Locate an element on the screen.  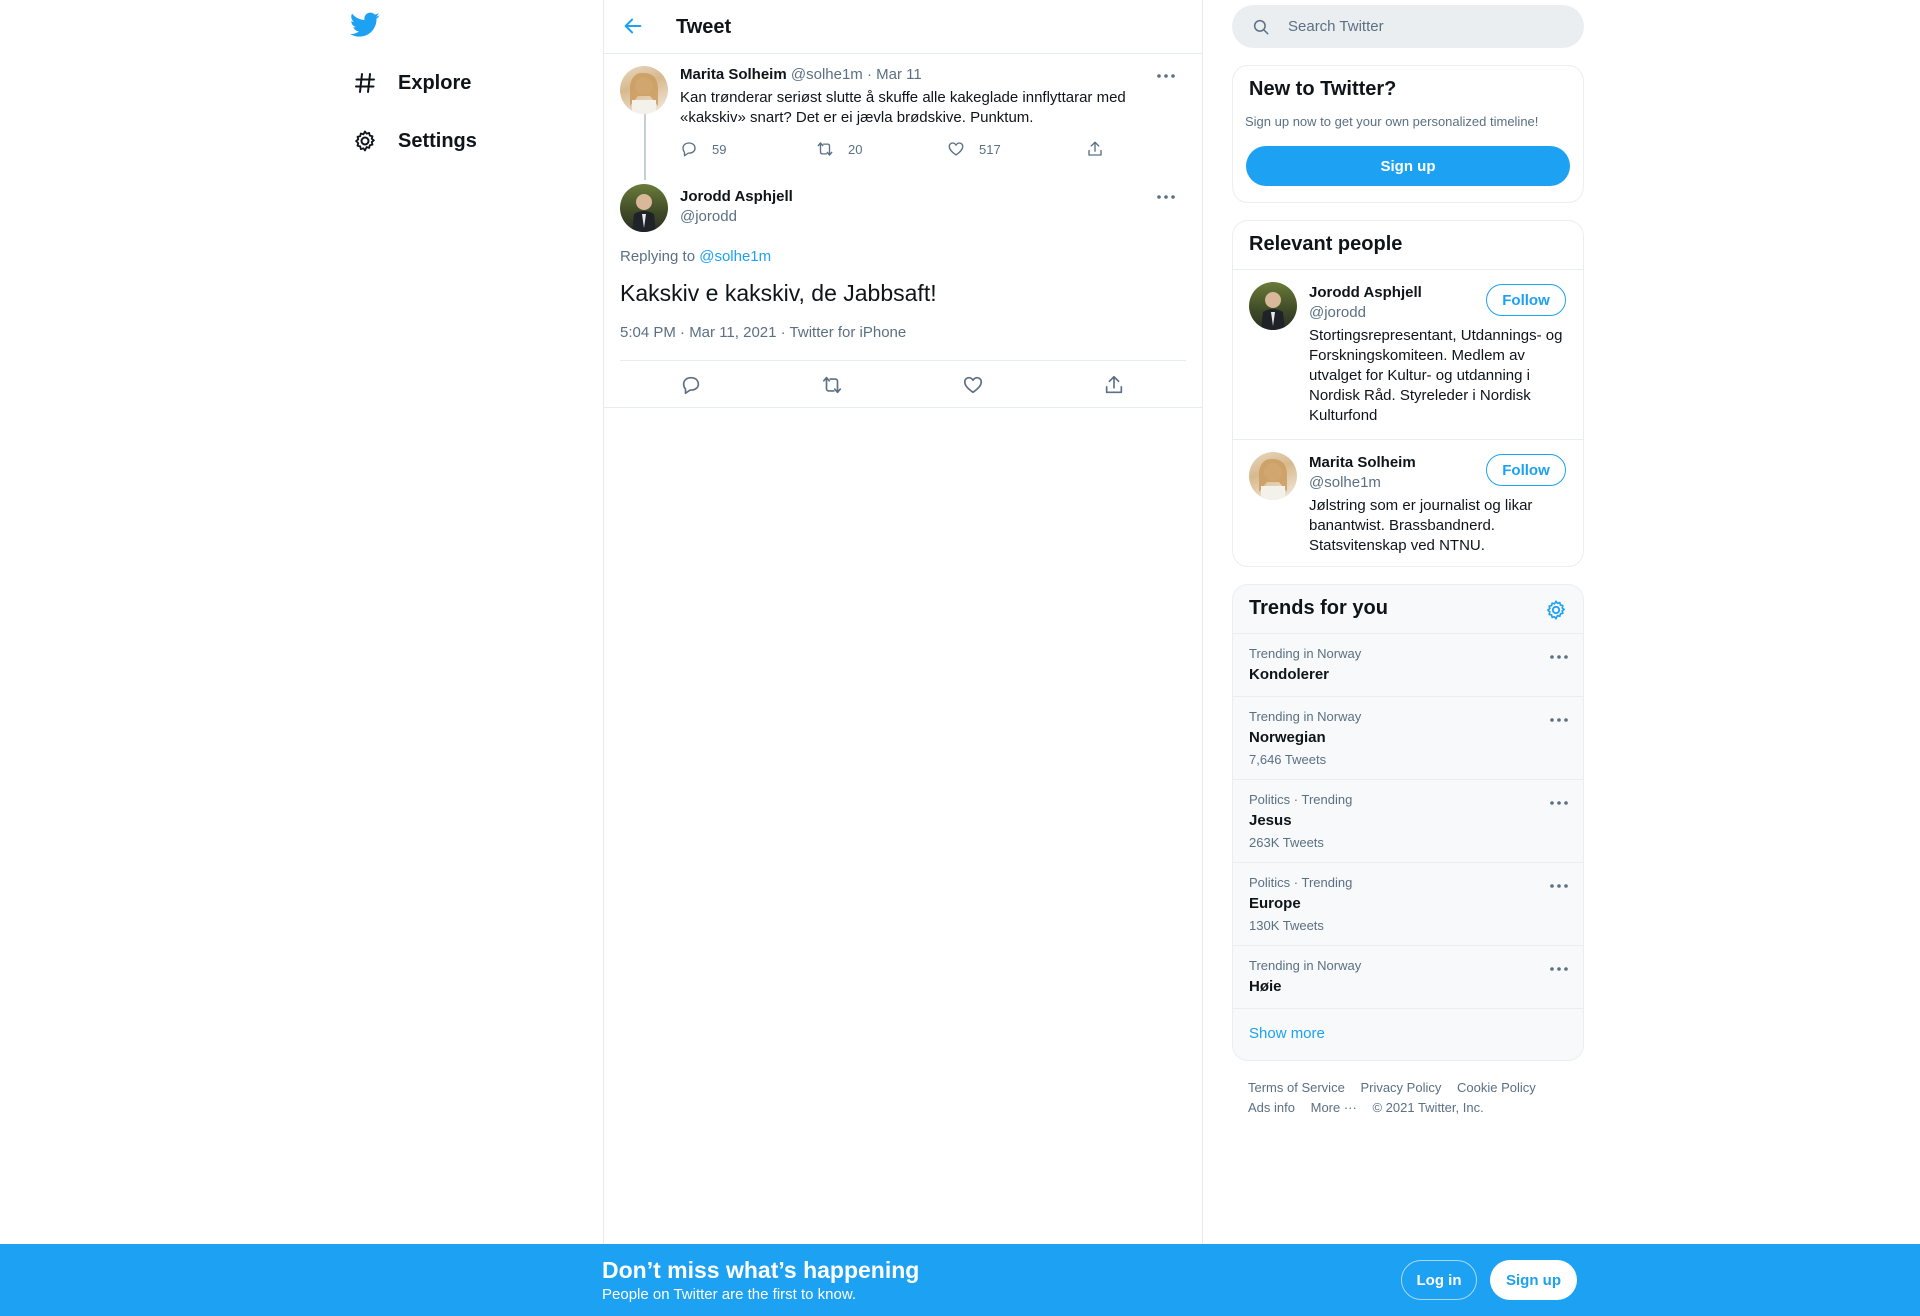
search-bar is located at coordinates (1408, 26).